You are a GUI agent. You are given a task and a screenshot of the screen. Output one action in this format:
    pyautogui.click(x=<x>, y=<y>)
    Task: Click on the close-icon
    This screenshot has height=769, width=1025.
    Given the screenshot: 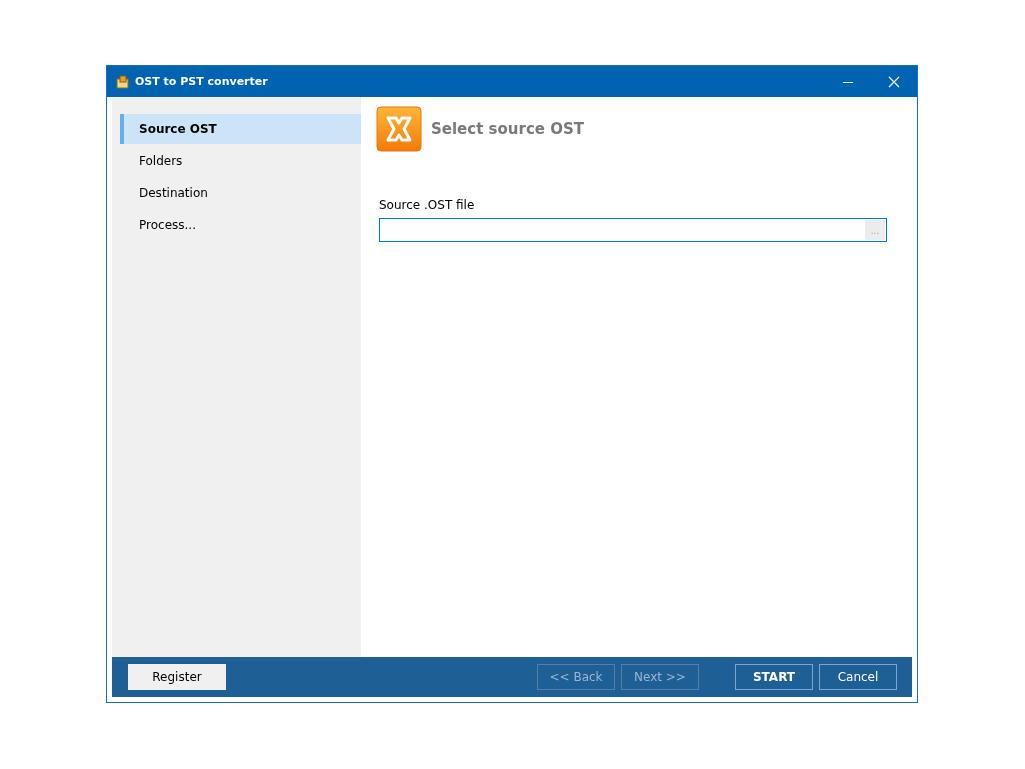 What is the action you would take?
    pyautogui.click(x=894, y=81)
    